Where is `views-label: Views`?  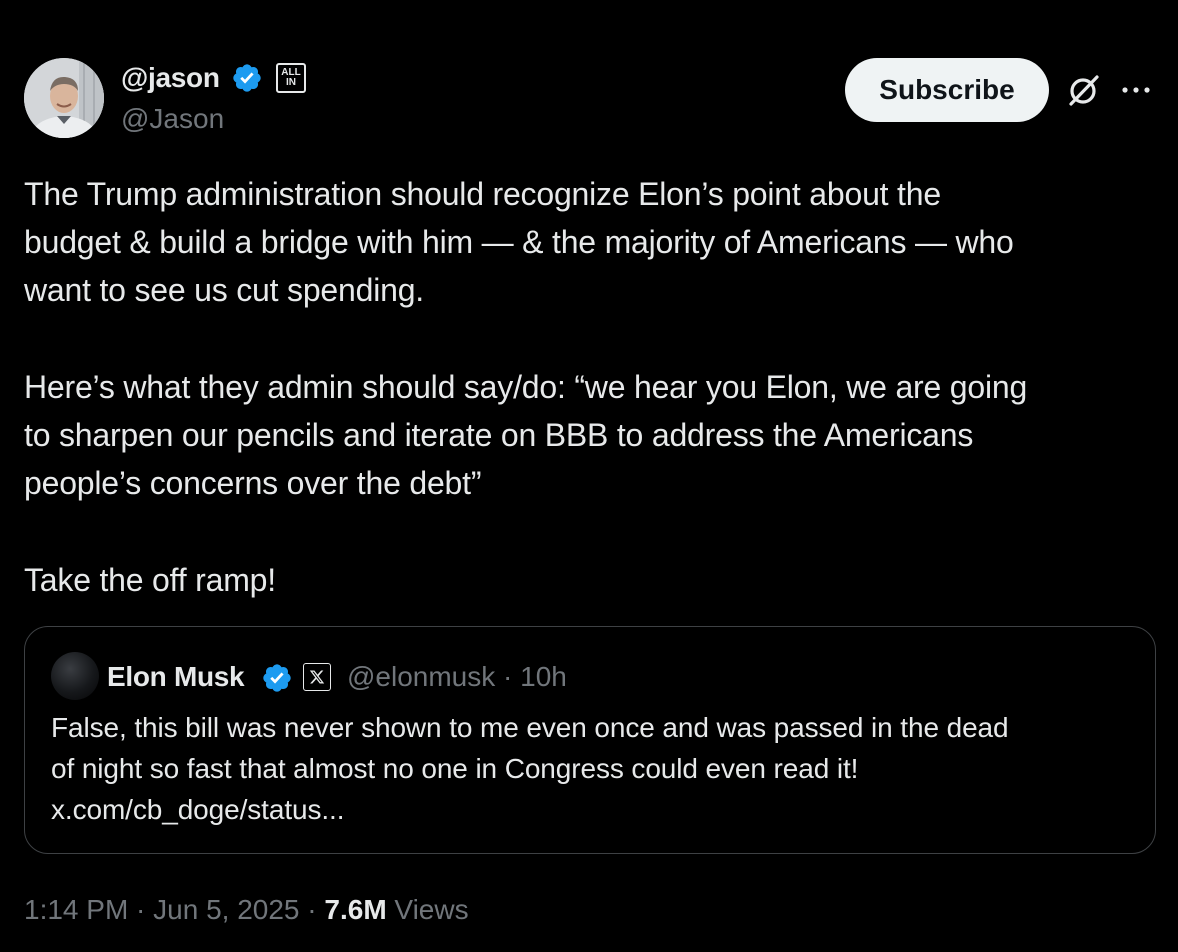
views-label: Views is located at coordinates (427, 909).